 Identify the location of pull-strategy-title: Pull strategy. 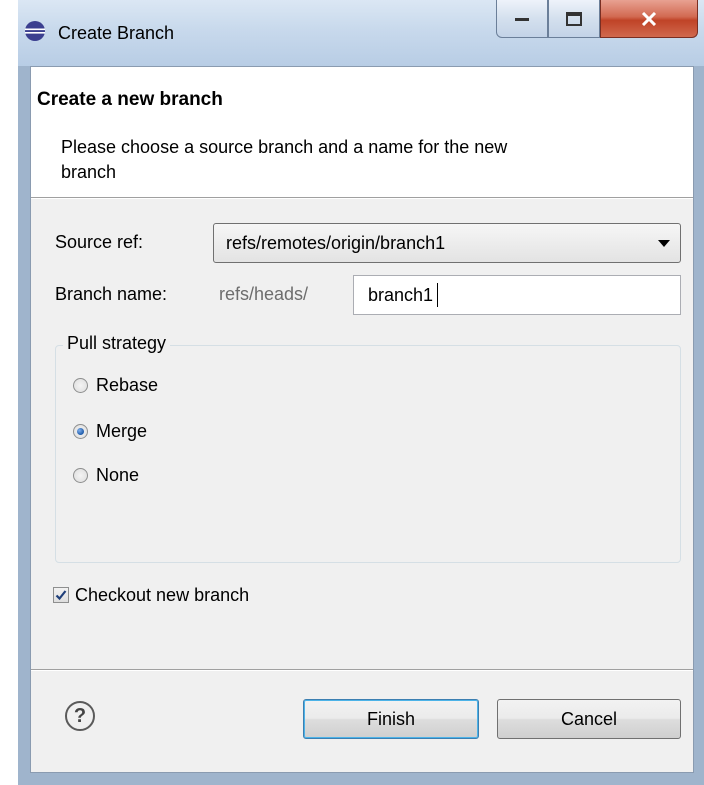
(117, 343).